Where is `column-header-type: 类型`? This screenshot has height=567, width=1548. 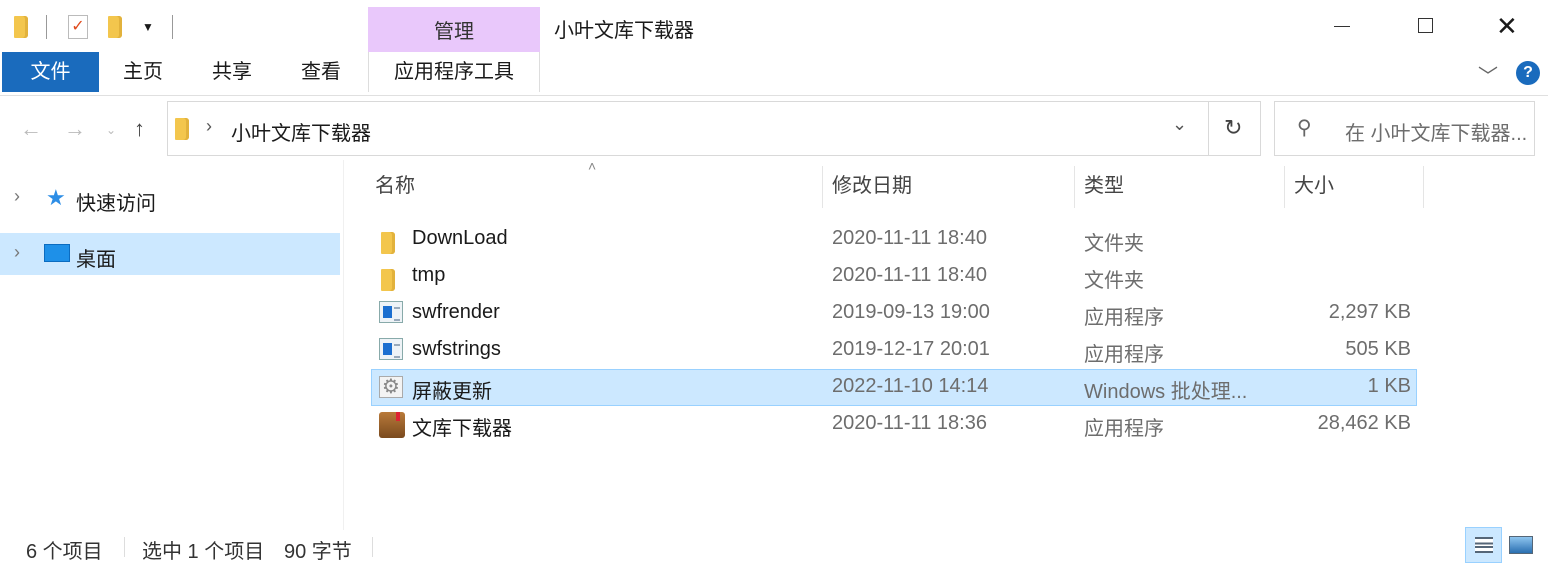
column-header-type: 类型 is located at coordinates (1104, 187).